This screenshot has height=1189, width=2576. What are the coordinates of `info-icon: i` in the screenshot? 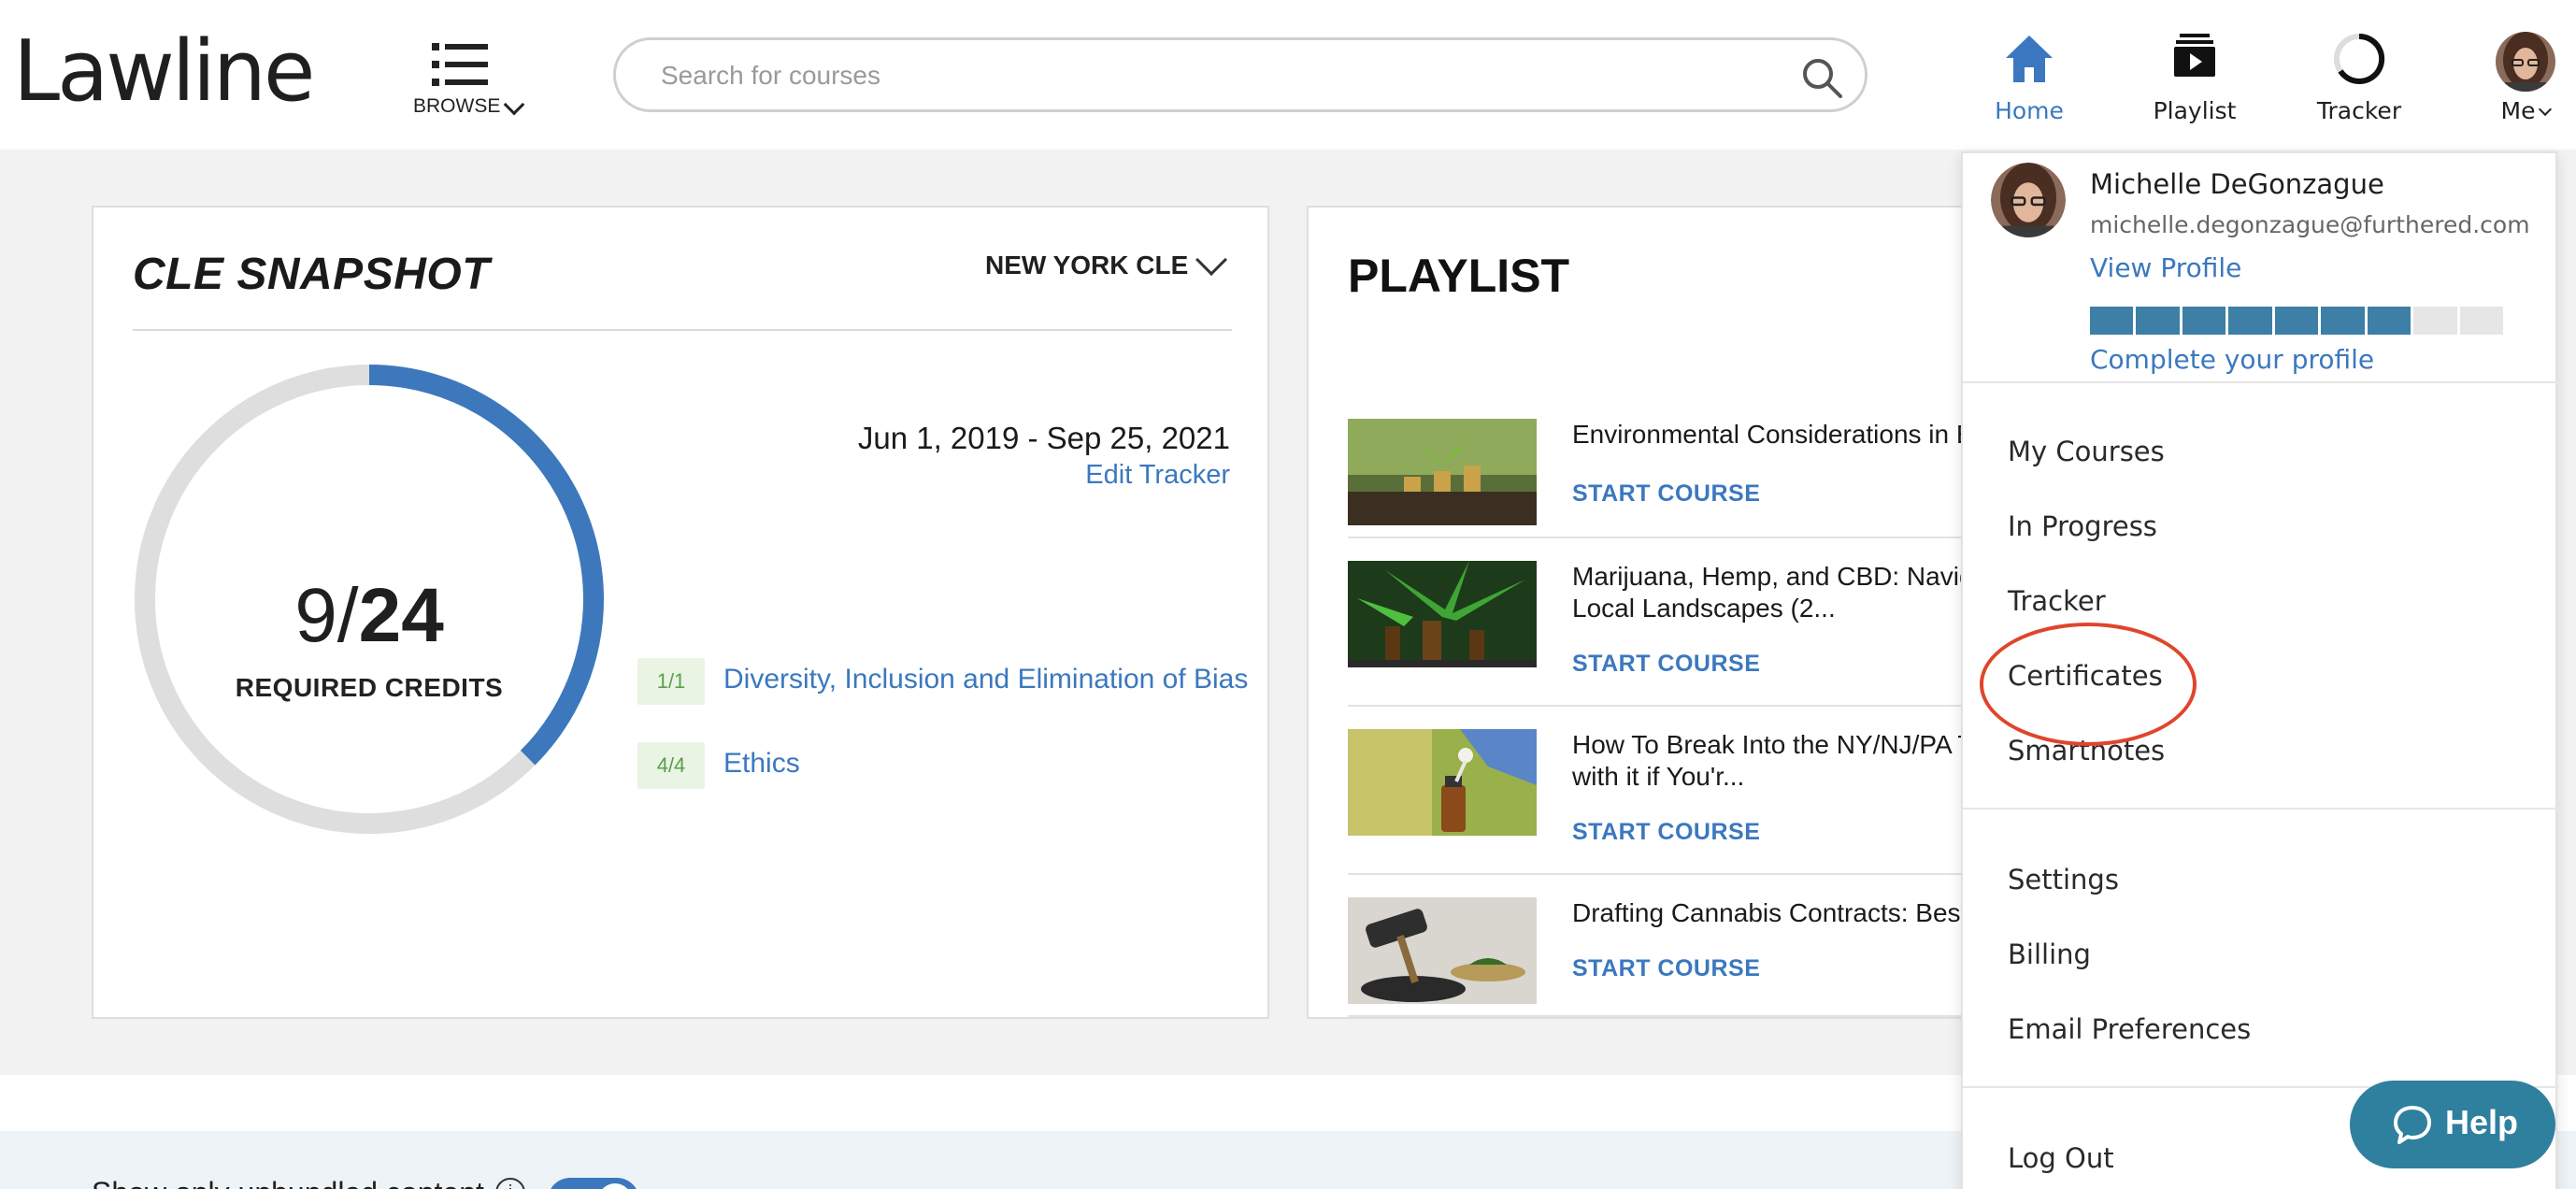 It's located at (510, 1183).